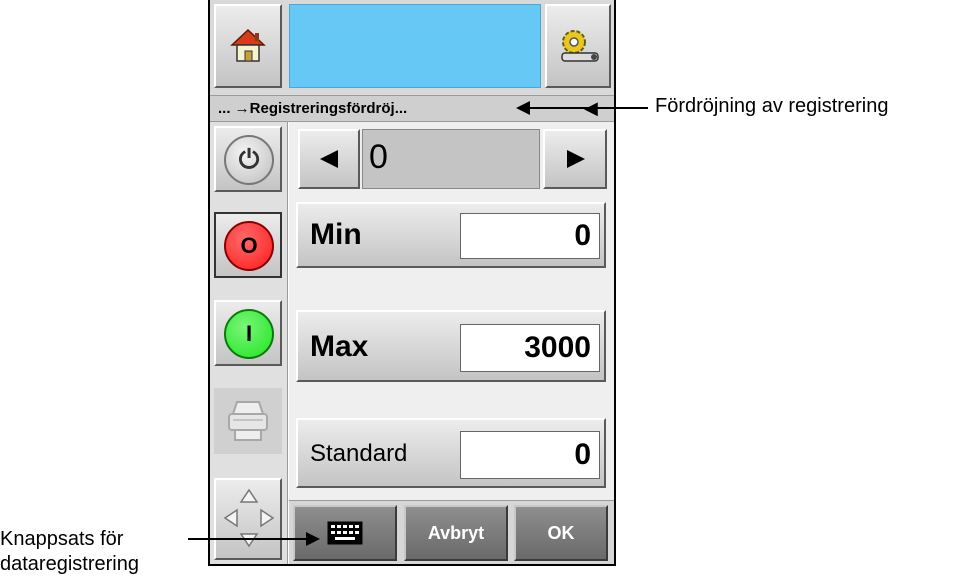 This screenshot has width=980, height=581. Describe the element at coordinates (530, 236) in the screenshot. I see `min-value-field: 0` at that location.